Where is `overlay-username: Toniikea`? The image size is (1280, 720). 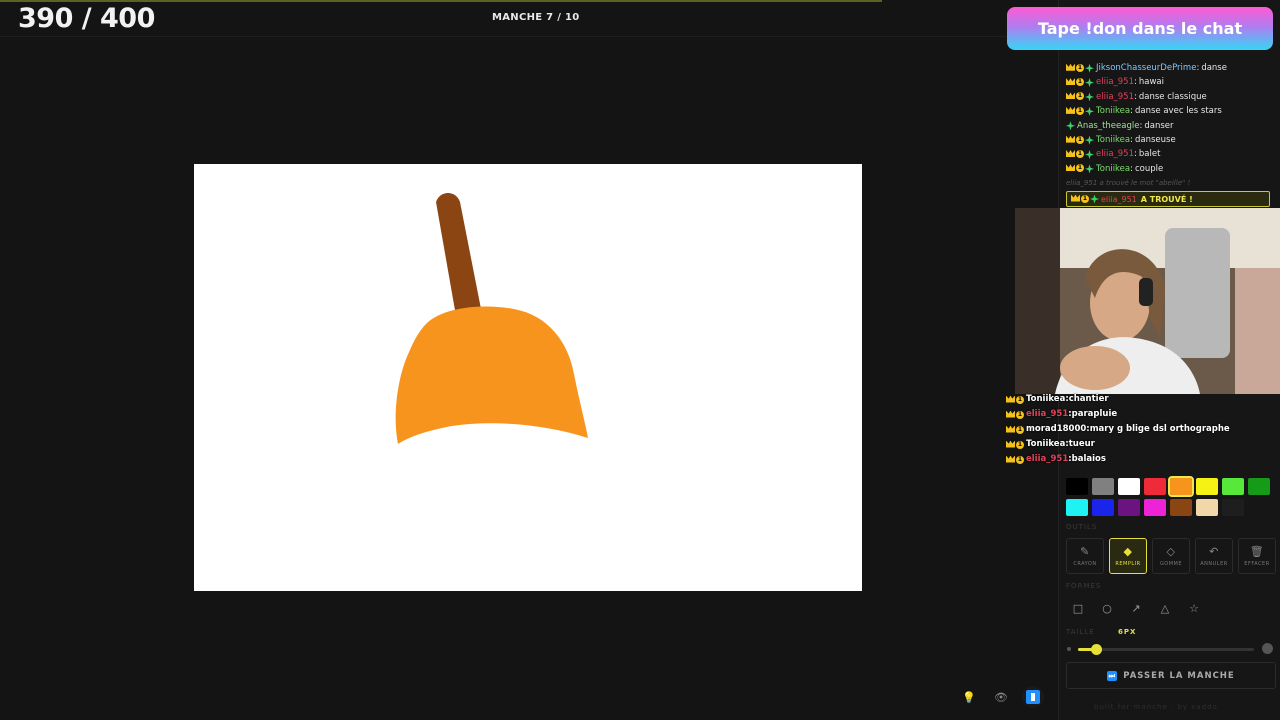
overlay-username: Toniikea is located at coordinates (1046, 399).